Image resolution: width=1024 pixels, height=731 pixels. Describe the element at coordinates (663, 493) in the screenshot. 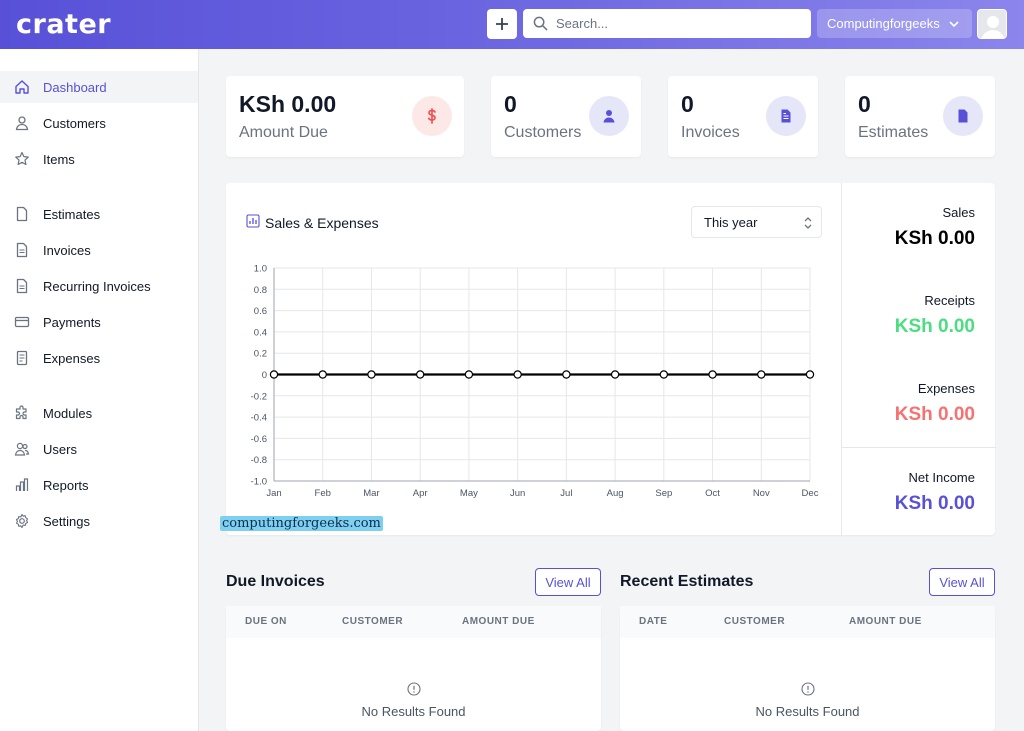

I see `x-tick-label: Sep` at that location.